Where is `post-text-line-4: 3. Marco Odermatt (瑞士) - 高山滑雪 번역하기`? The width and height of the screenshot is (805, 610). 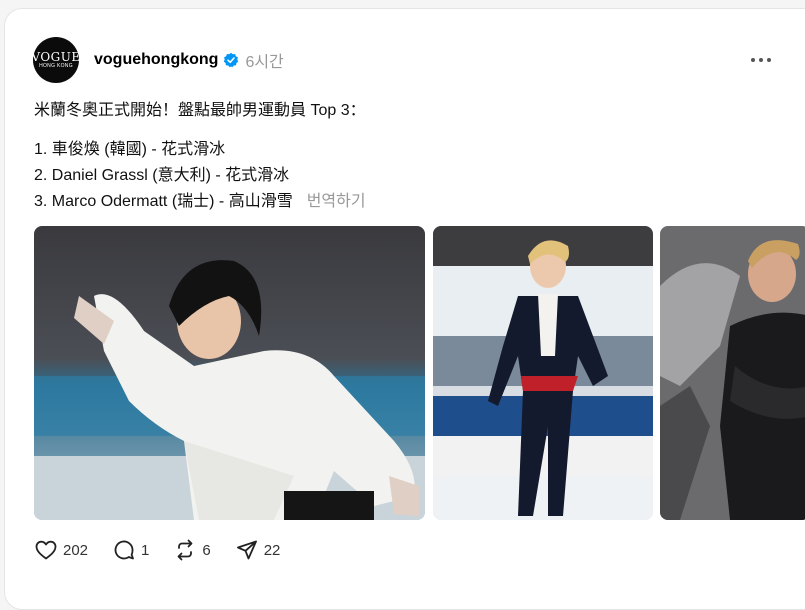
post-text-line-4: 3. Marco Odermatt (瑞士) - 高山滑雪 번역하기 is located at coordinates (200, 202).